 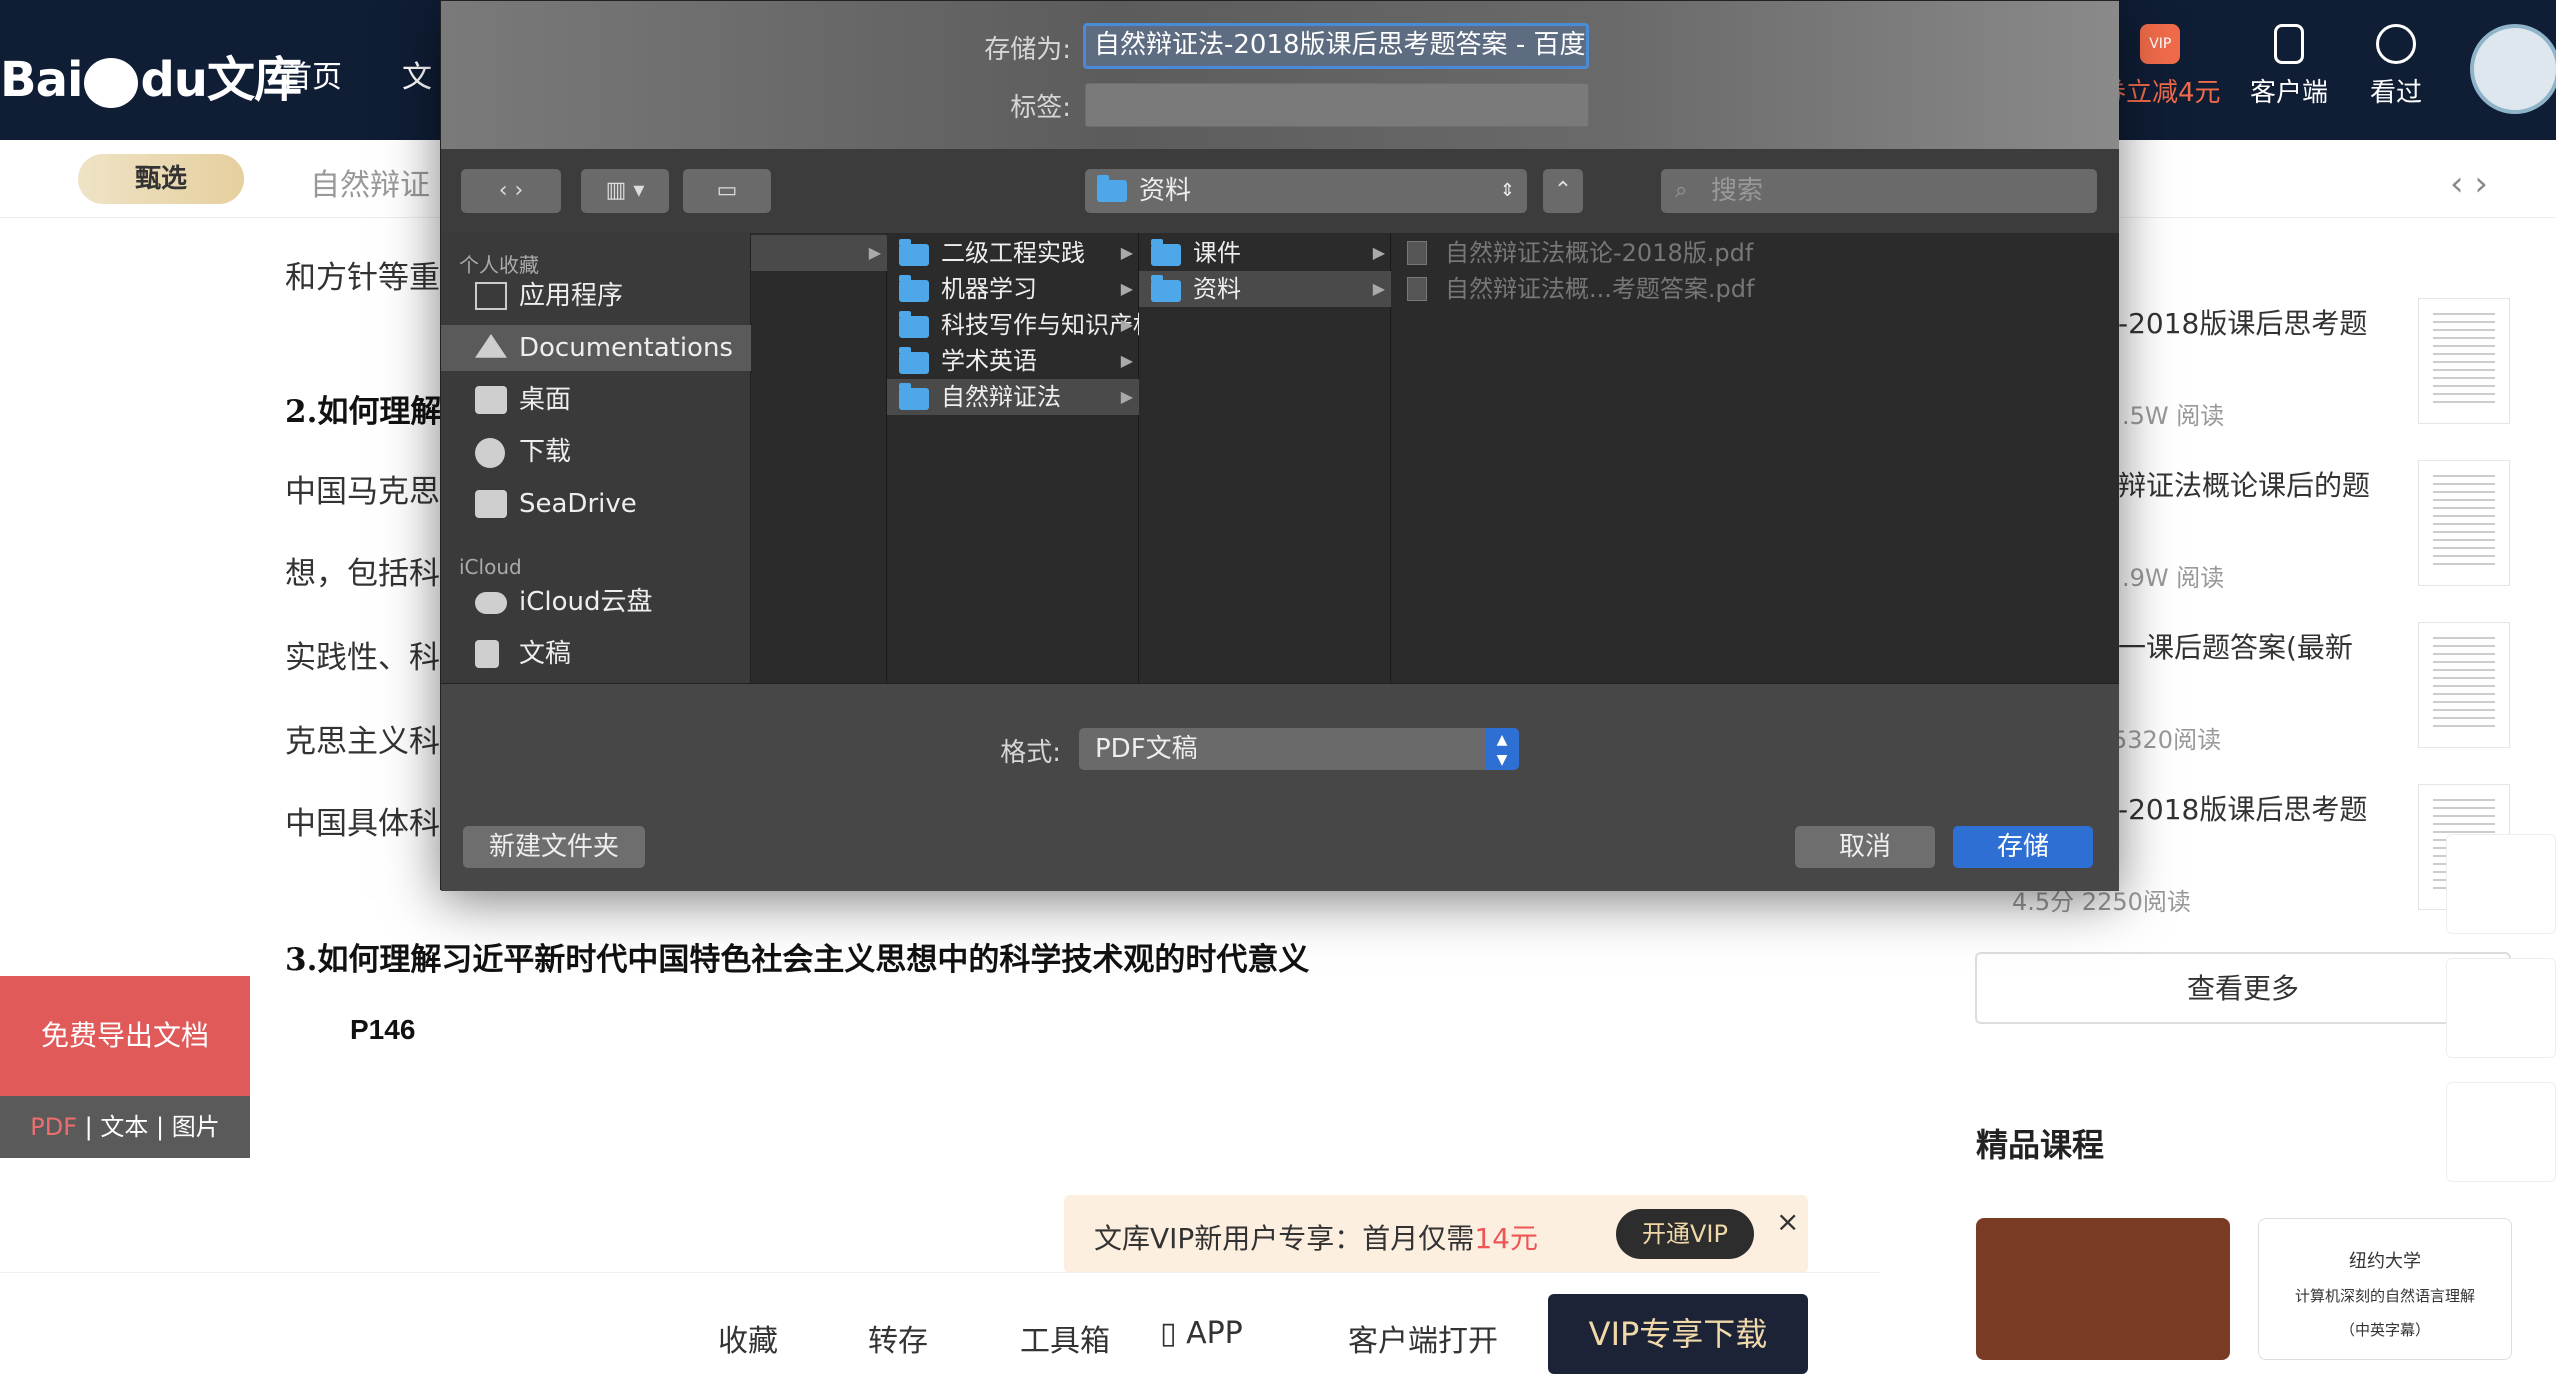 I want to click on doc-line: 克思主义科, so click(x=362, y=742).